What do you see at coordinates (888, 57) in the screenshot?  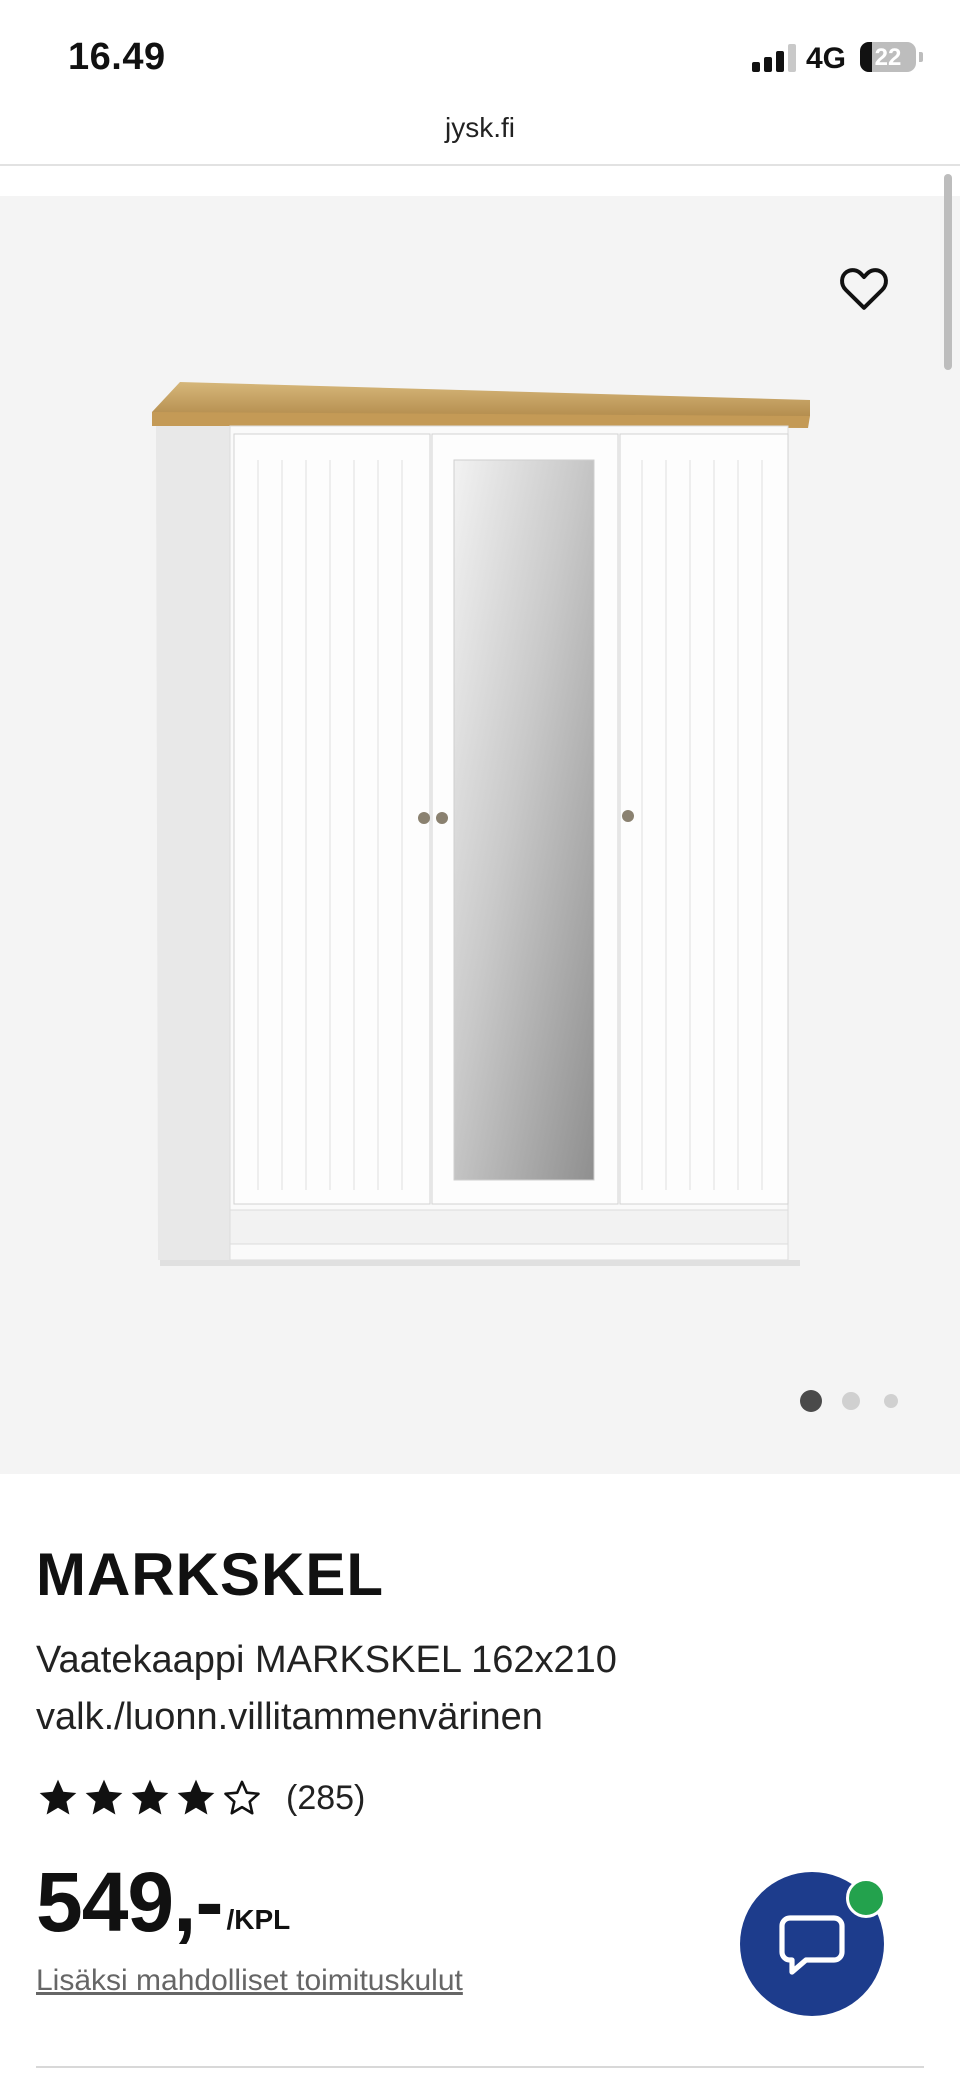 I see `battery-level: 22` at bounding box center [888, 57].